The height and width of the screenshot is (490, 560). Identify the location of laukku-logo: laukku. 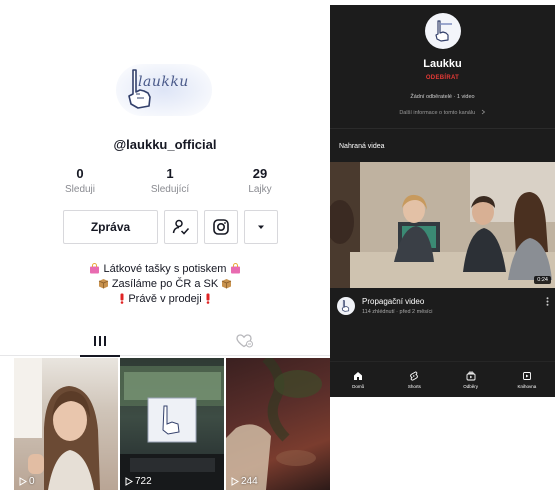
(164, 90).